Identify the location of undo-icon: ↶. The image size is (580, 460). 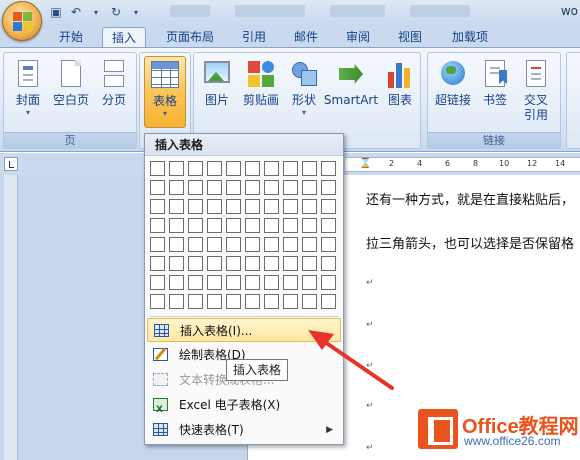
(76, 12).